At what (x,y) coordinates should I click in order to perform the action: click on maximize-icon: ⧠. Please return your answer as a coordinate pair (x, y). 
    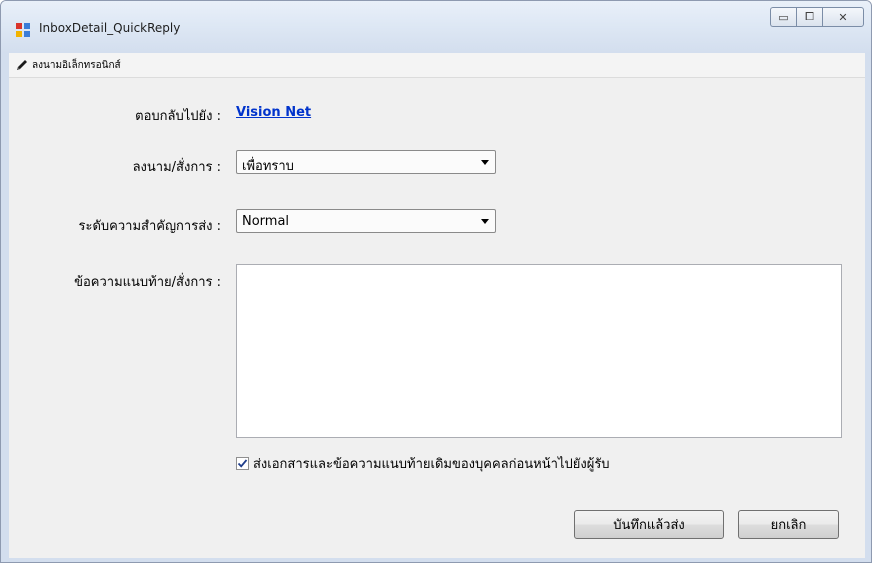
    Looking at the image, I should click on (809, 16).